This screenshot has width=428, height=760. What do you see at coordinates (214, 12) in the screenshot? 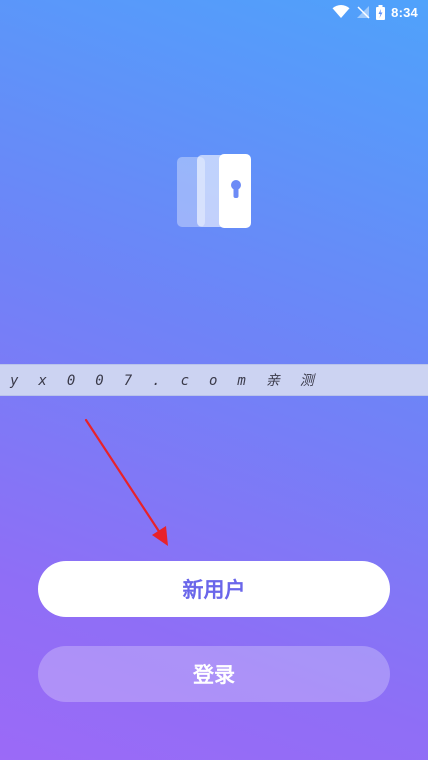
I see `status-bar: 8:34` at bounding box center [214, 12].